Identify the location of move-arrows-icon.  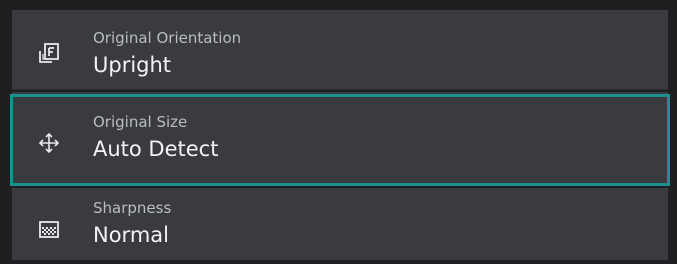
(49, 143).